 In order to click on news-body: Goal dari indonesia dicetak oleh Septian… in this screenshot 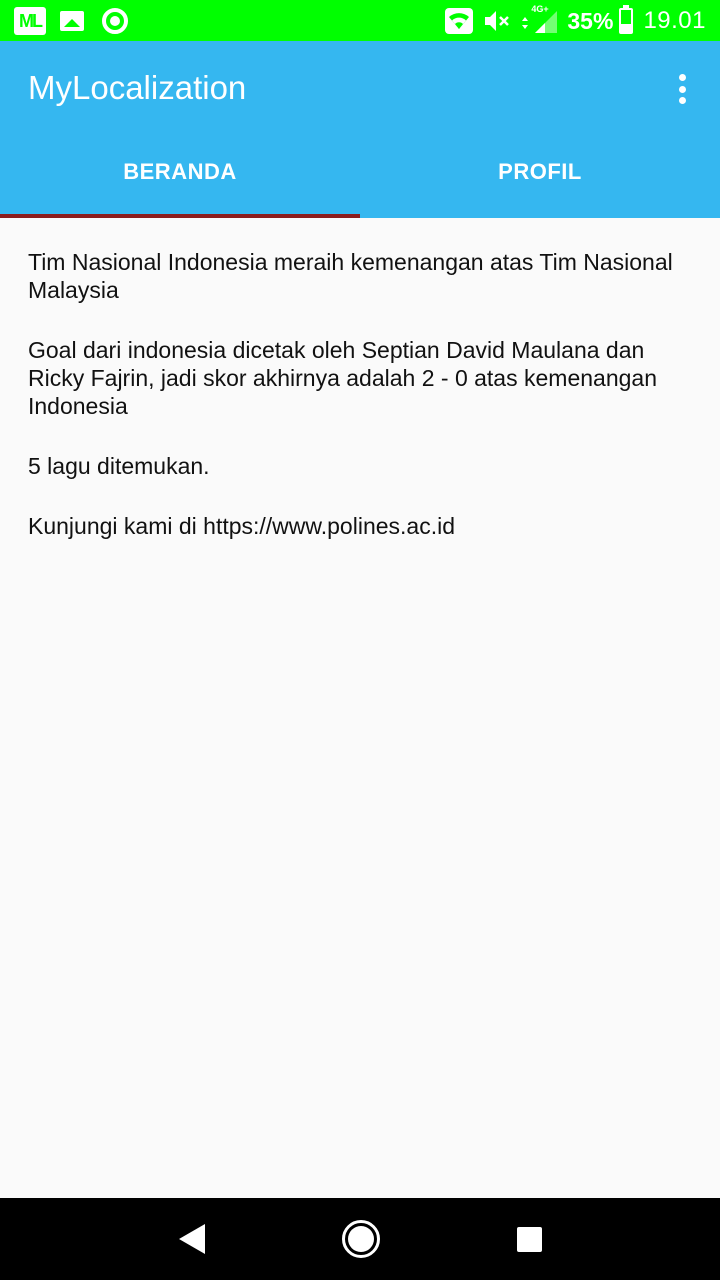, I will do `click(342, 378)`.